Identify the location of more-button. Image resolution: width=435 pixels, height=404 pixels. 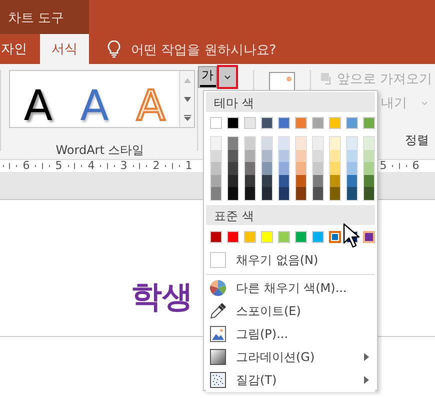
(187, 118).